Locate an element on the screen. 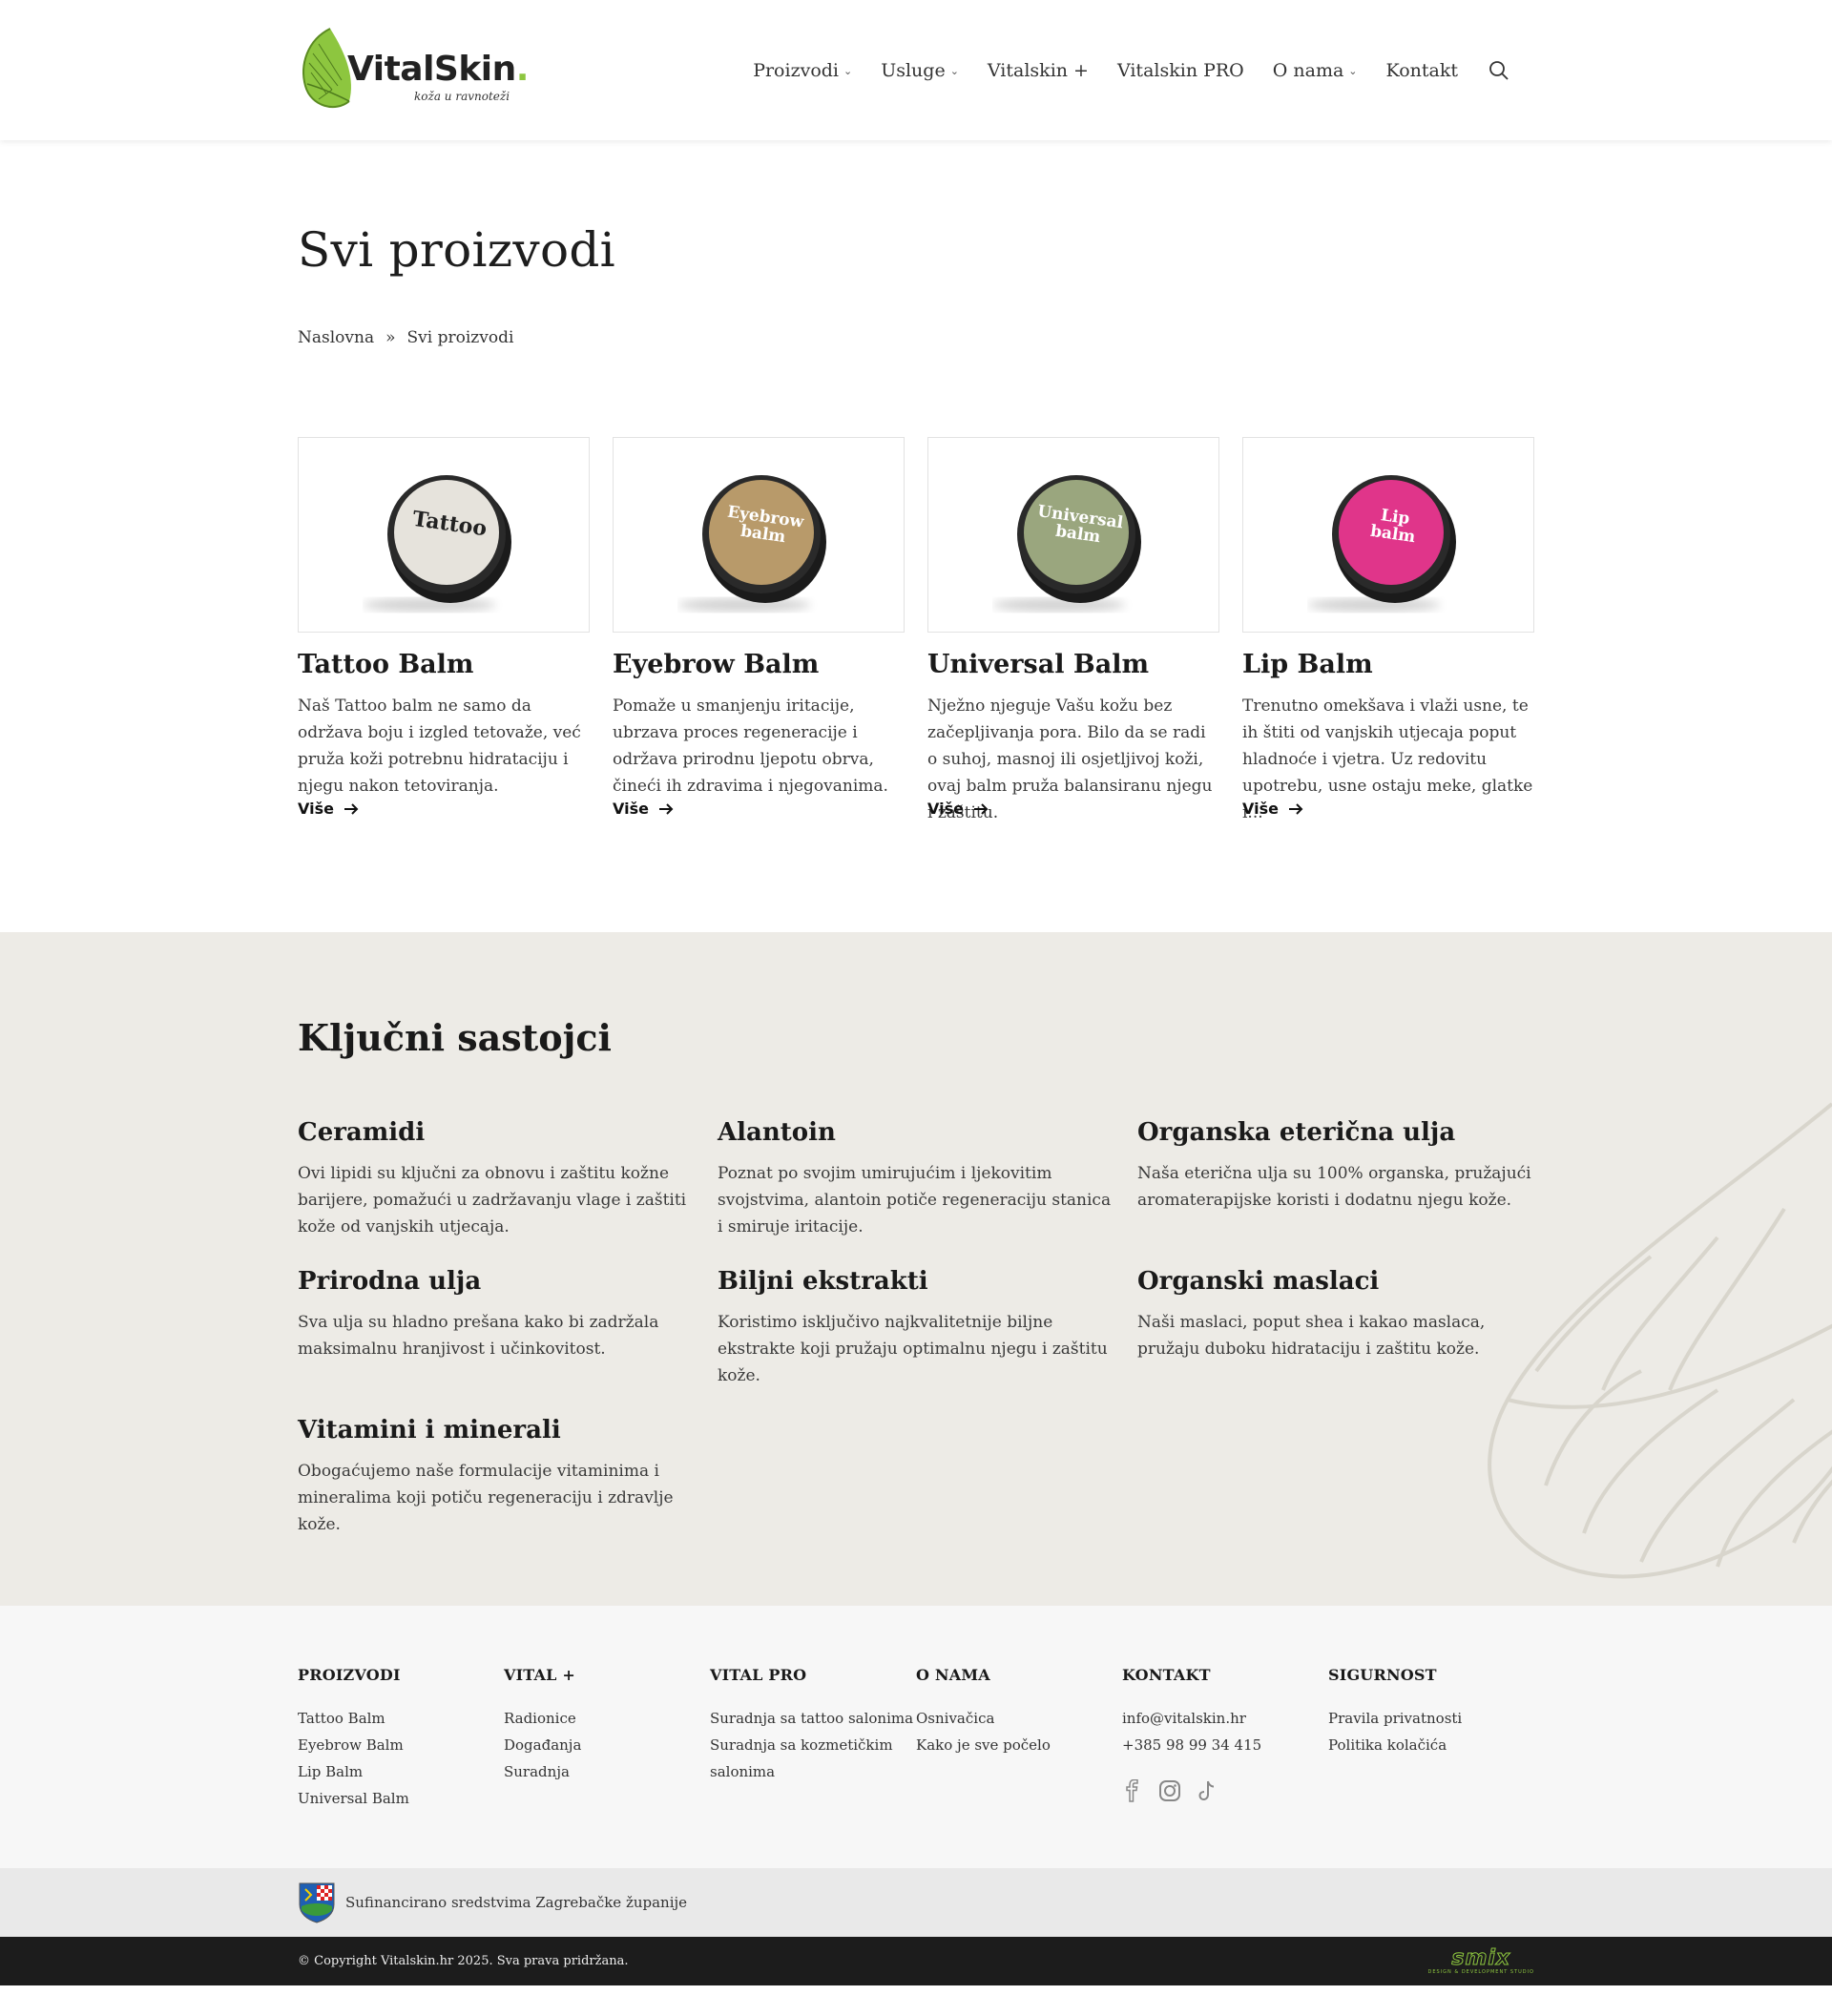 The image size is (1832, 2016). ingredient-name: Ceramidi is located at coordinates (362, 1132).